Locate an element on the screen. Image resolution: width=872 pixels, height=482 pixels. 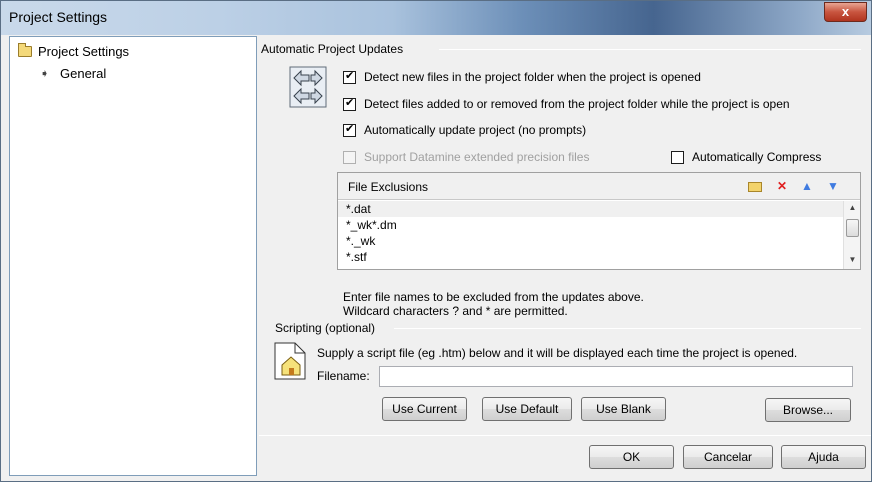
footer-divider is located at coordinates (565, 435).